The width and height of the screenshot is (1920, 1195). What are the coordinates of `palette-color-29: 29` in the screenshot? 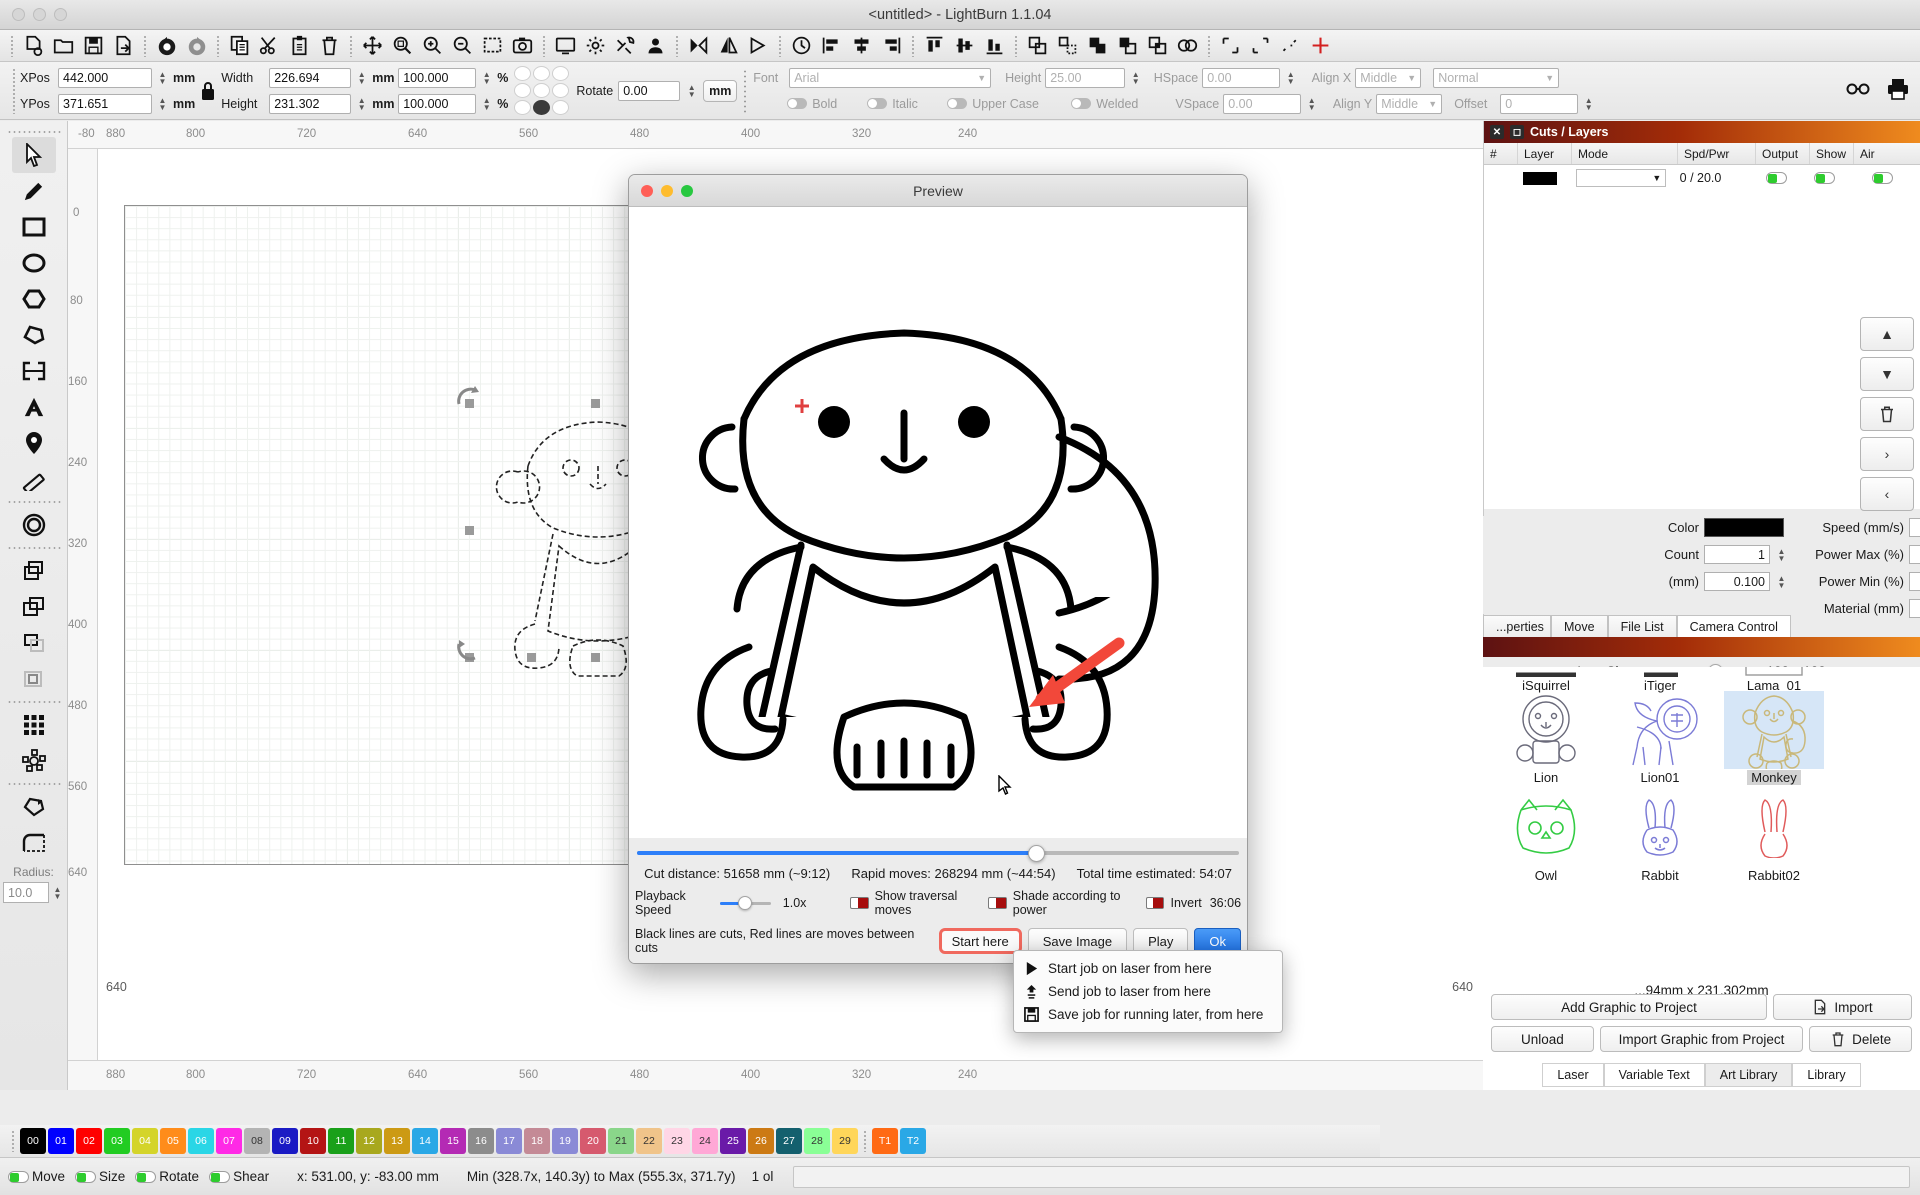 It's located at (845, 1141).